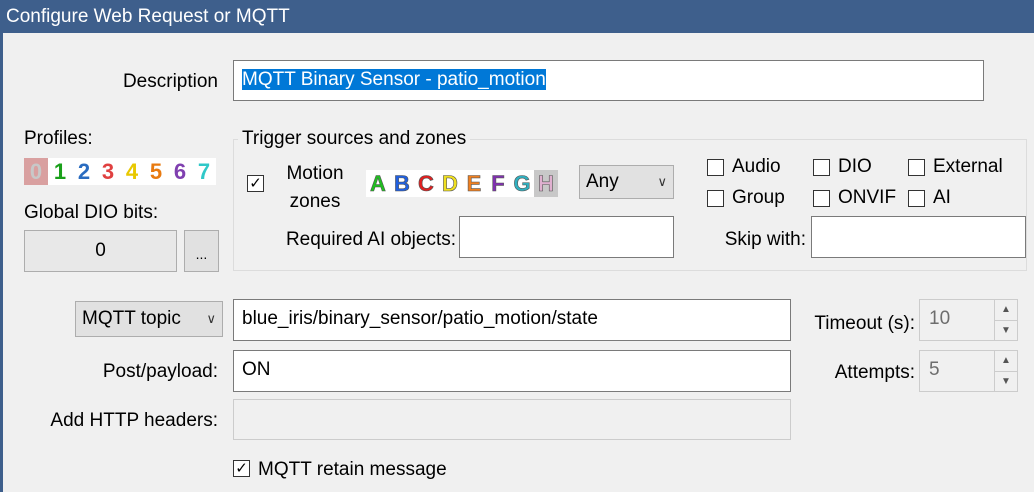 The image size is (1034, 492). Describe the element at coordinates (916, 198) in the screenshot. I see `ai-checkbox` at that location.